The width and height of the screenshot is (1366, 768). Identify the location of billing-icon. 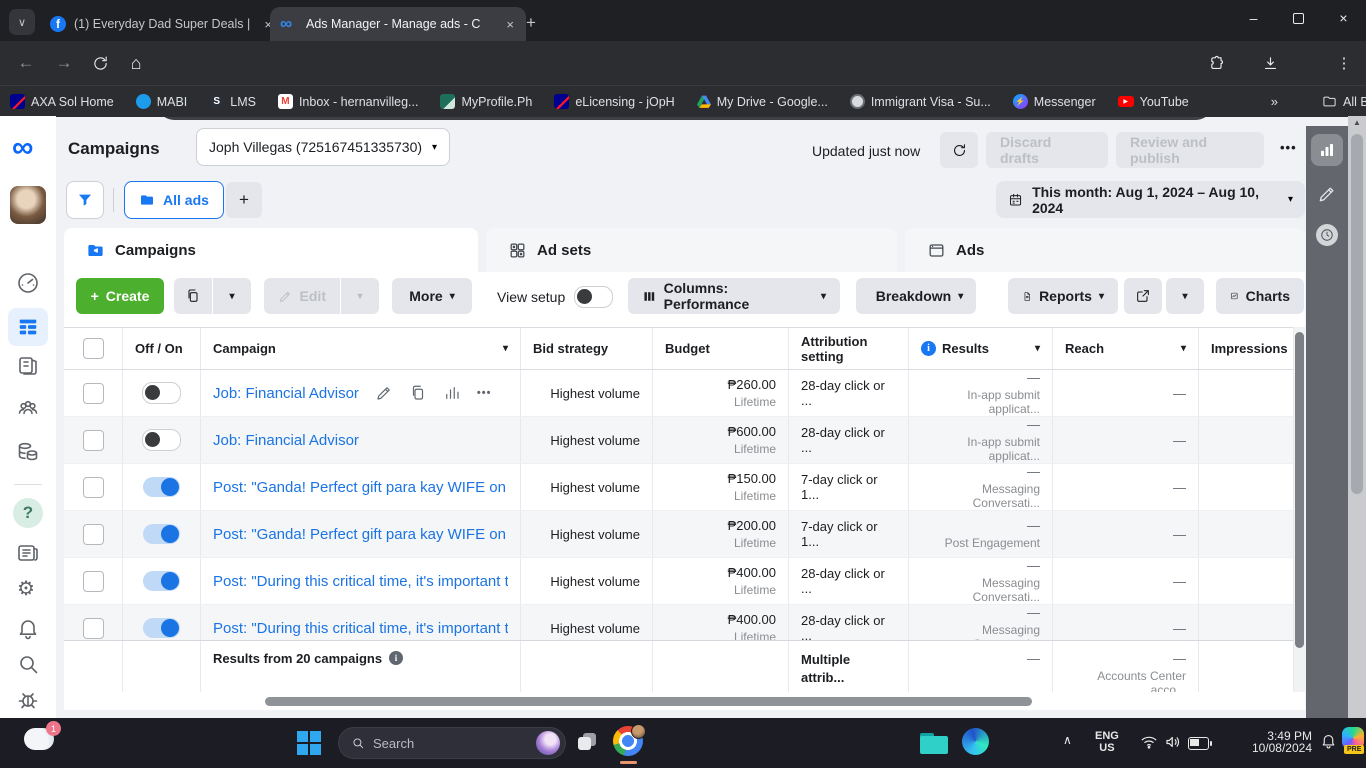
(28, 452).